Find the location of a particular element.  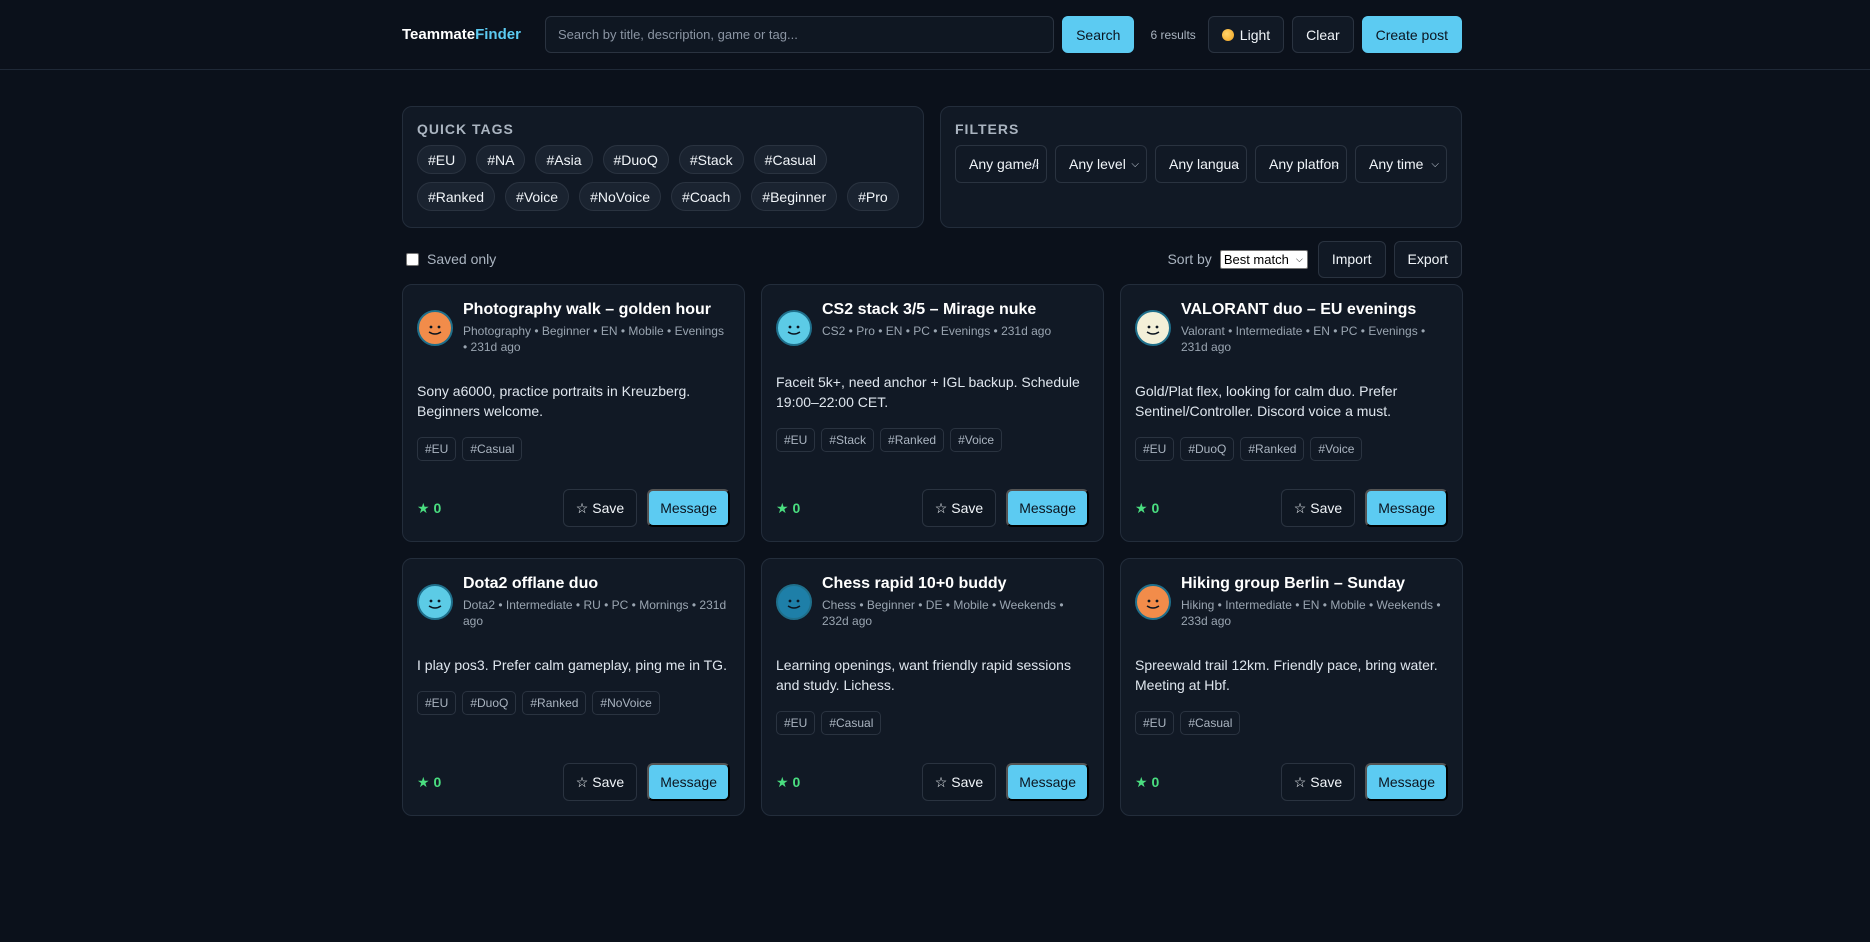

clear-button: Clear is located at coordinates (1323, 34).